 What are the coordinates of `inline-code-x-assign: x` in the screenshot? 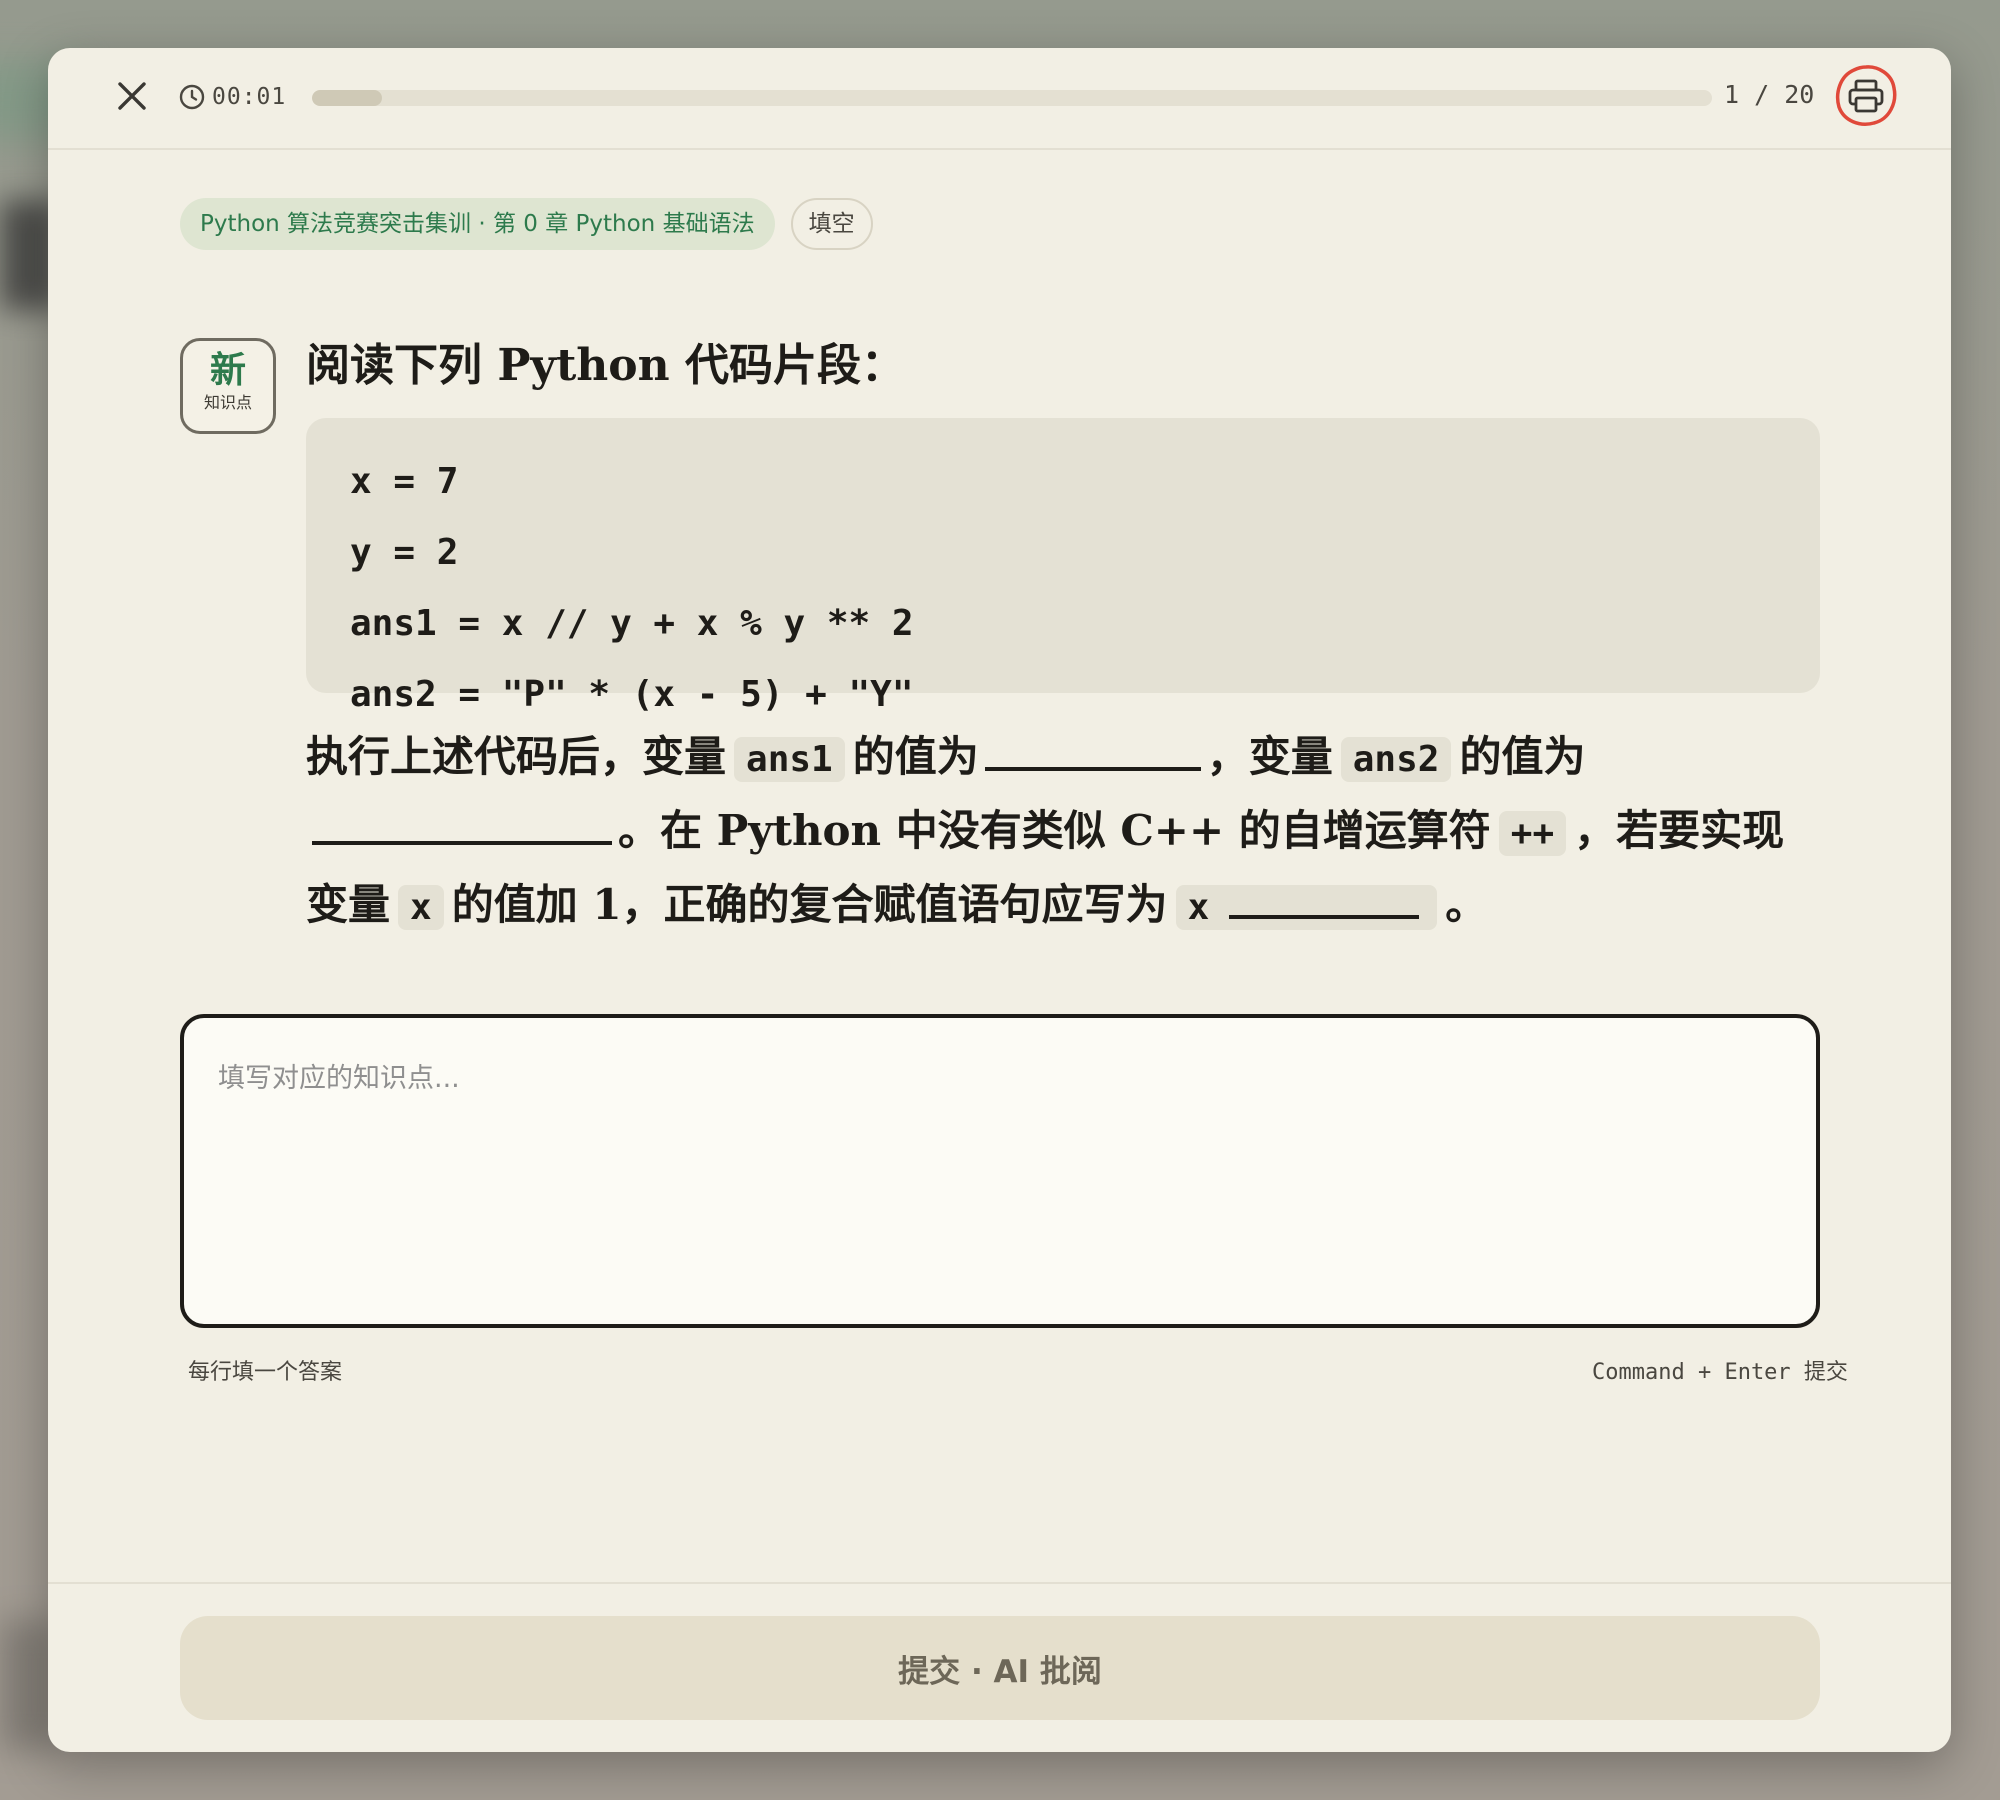 It's located at (1306, 907).